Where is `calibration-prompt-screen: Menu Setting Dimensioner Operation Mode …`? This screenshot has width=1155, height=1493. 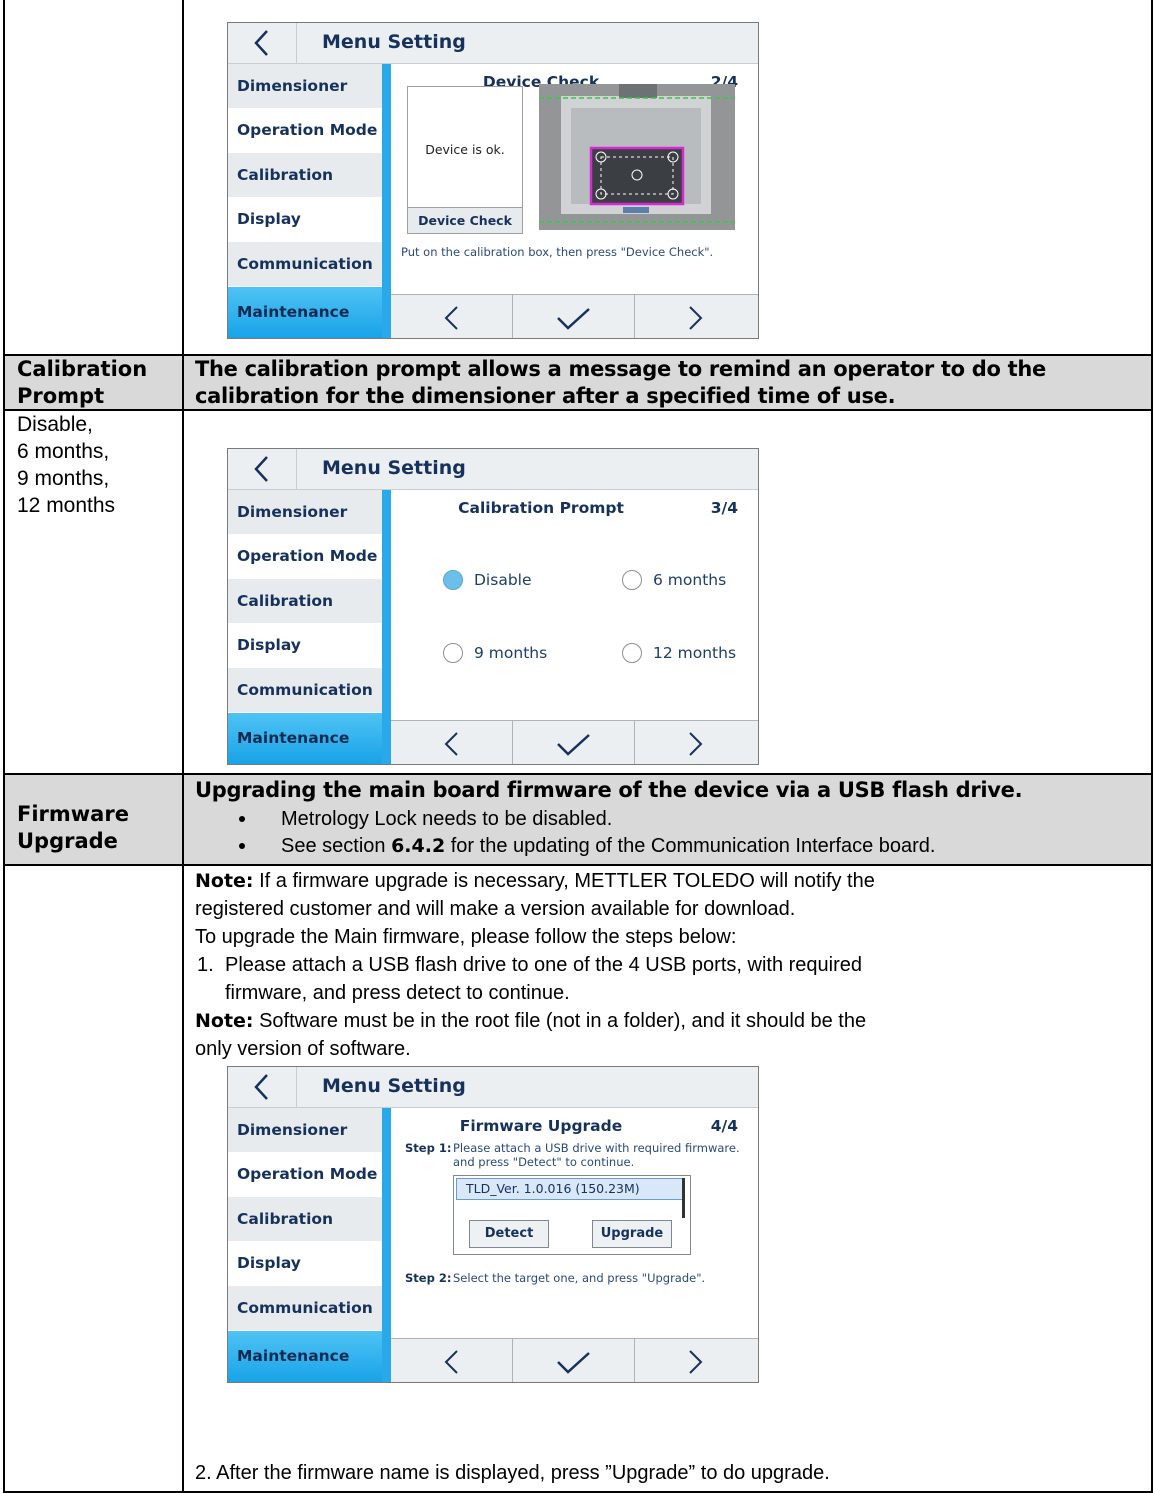
calibration-prompt-screen: Menu Setting Dimensioner Operation Mode … is located at coordinates (493, 606).